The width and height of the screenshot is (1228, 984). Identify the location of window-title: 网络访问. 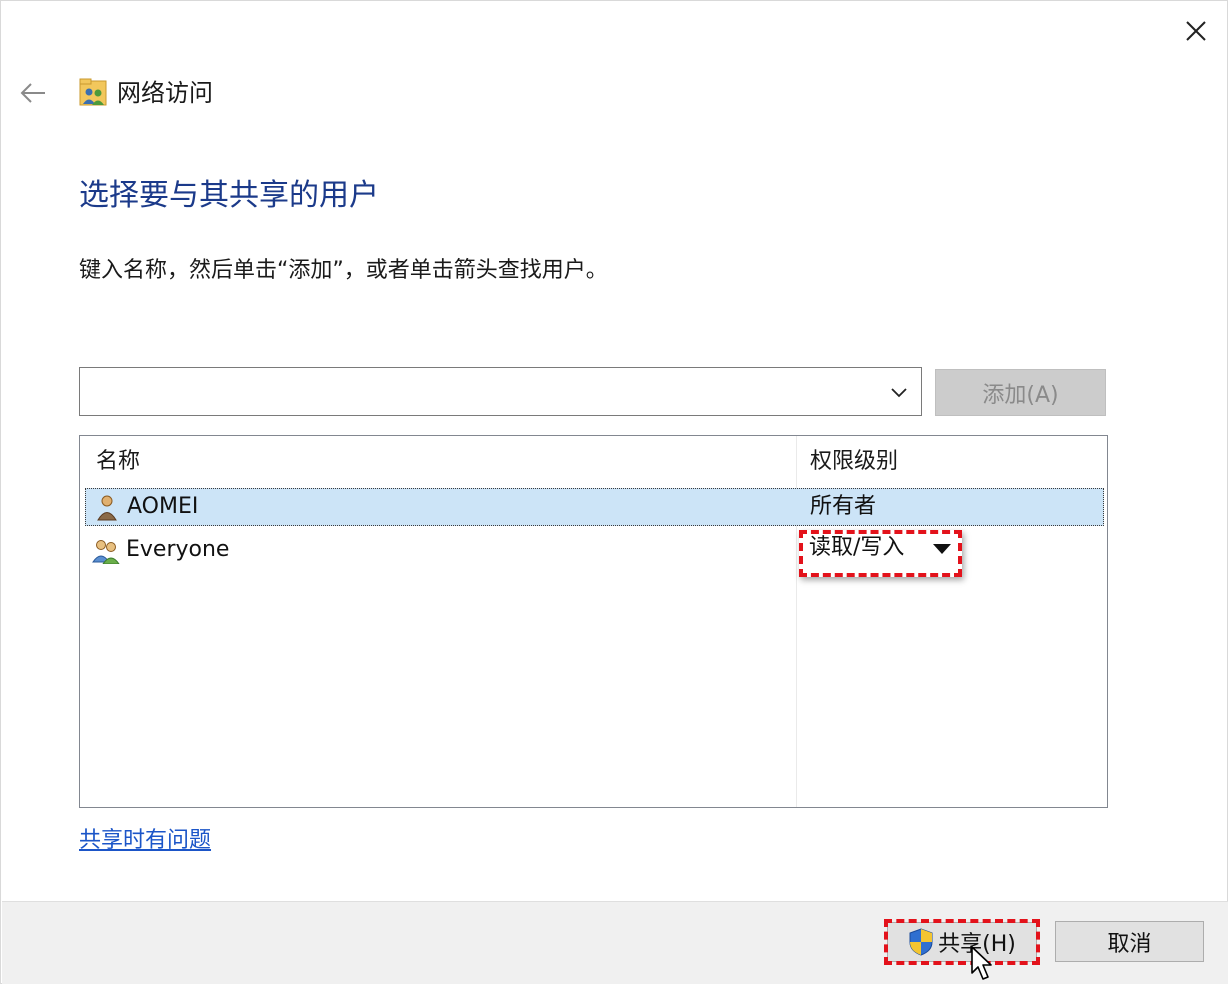
(165, 93).